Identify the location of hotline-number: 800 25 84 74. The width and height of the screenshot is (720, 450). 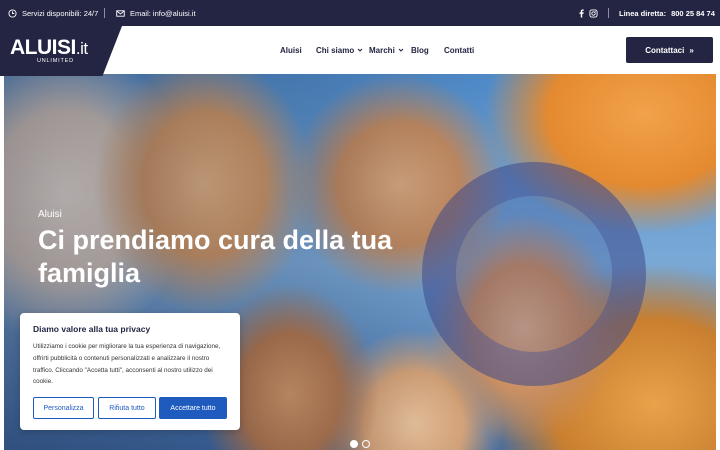
(693, 13).